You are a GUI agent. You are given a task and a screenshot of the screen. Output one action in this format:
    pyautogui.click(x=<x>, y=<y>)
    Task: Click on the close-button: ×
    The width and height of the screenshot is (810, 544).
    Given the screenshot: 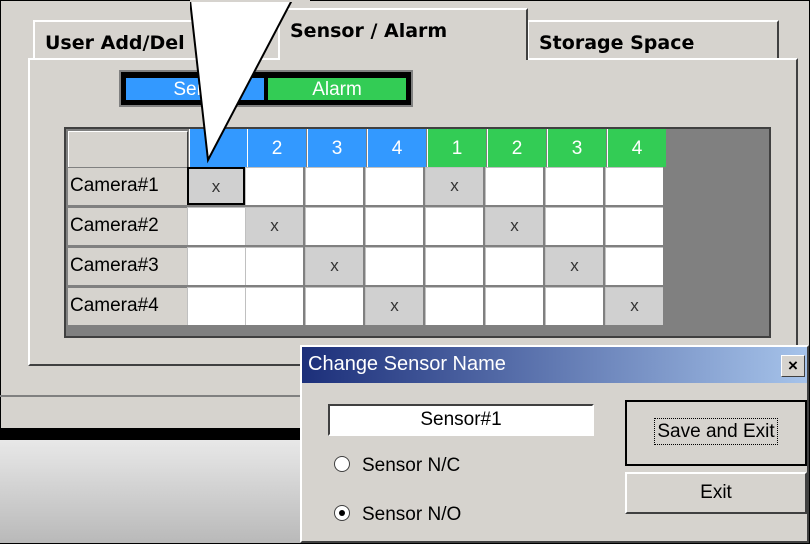 What is the action you would take?
    pyautogui.click(x=793, y=366)
    